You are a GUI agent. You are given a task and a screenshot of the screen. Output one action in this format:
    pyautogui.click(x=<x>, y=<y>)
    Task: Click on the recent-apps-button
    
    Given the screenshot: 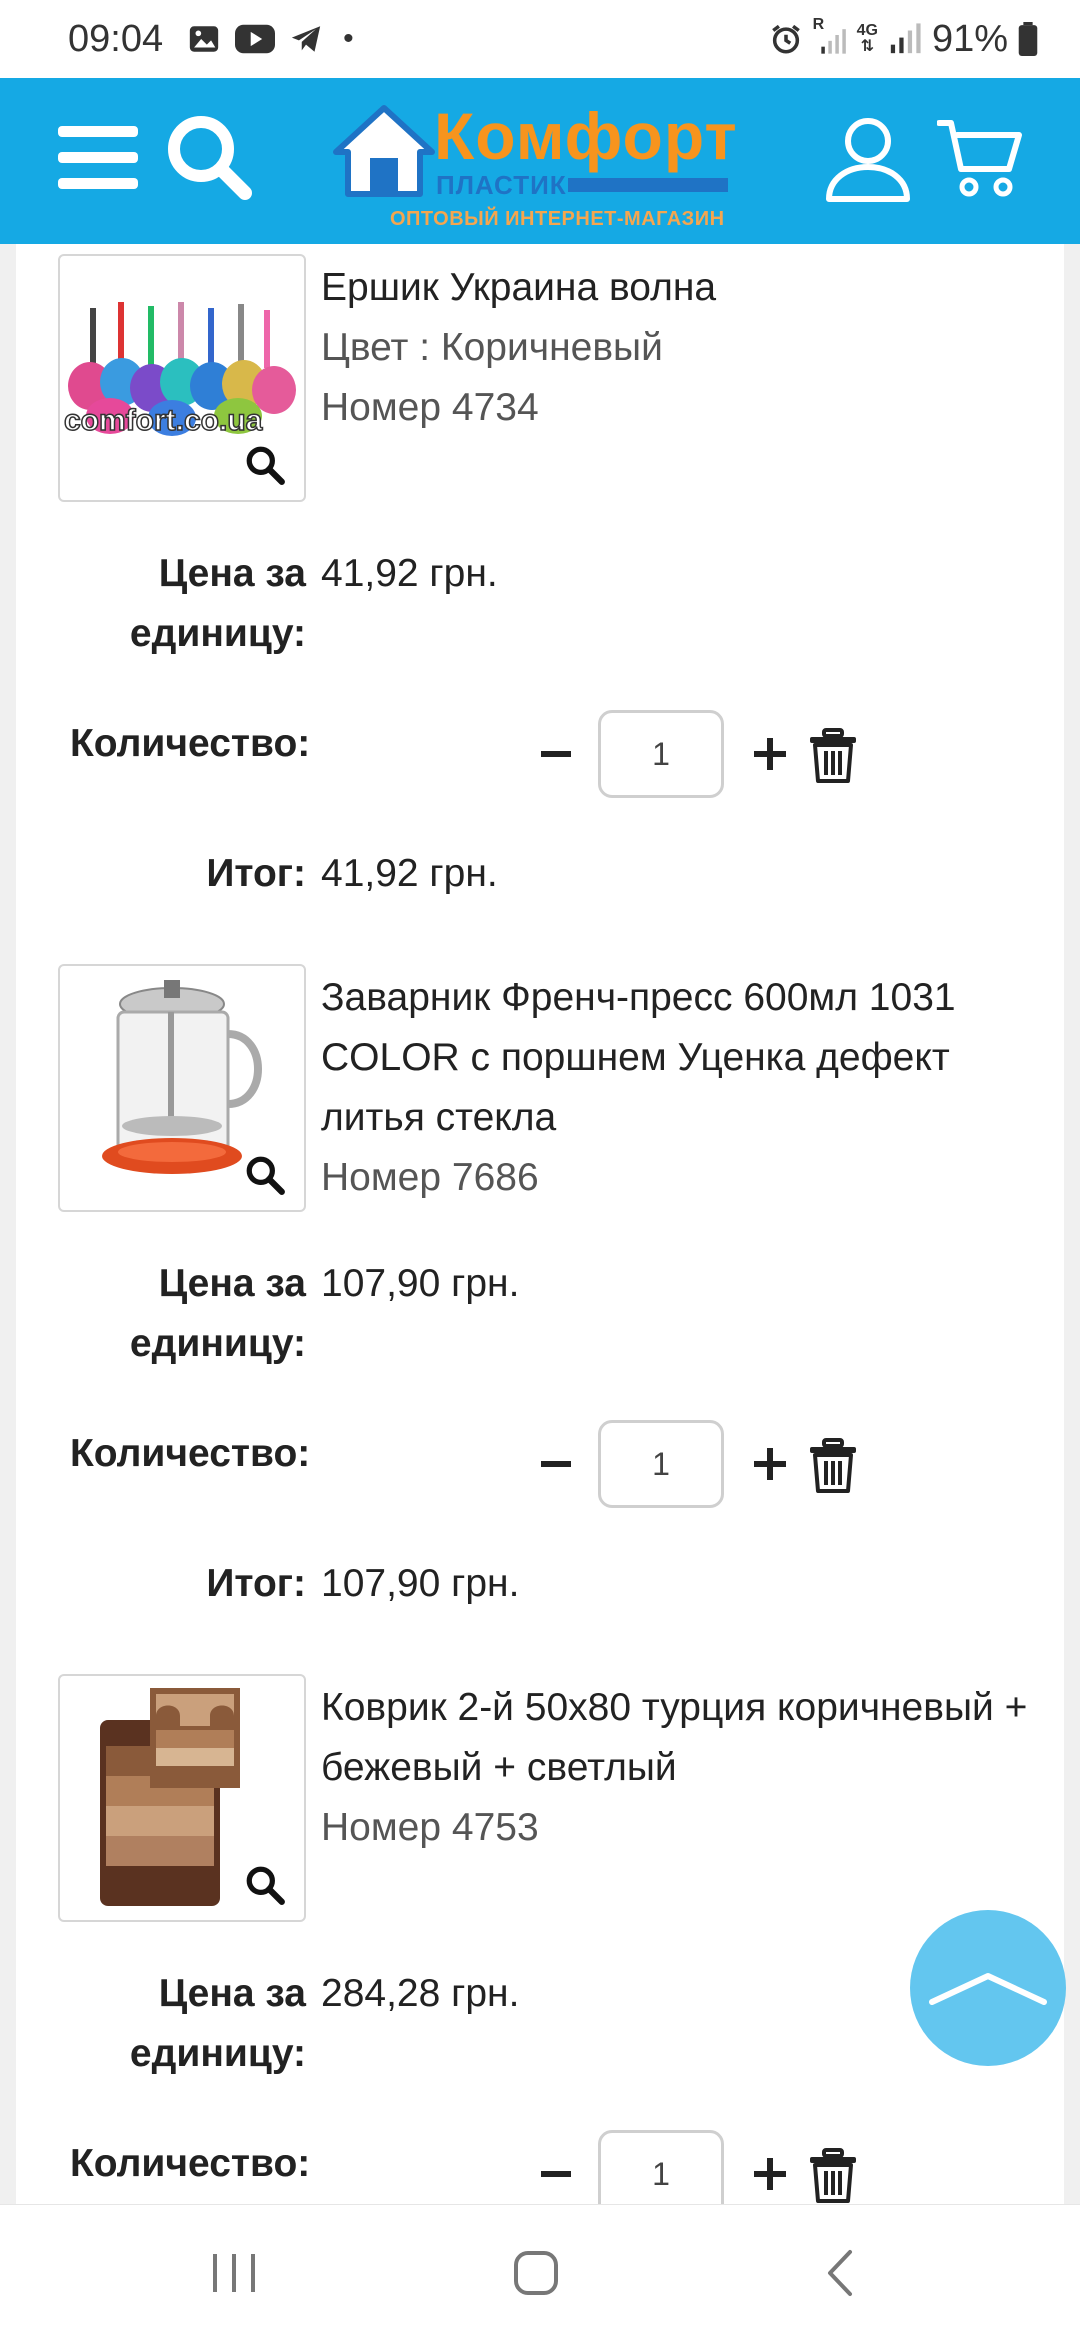 What is the action you would take?
    pyautogui.click(x=234, y=2273)
    